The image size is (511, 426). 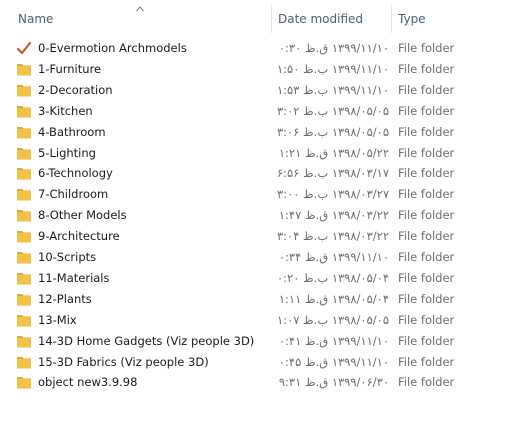 What do you see at coordinates (333, 173) in the screenshot?
I see `file-date-modified: ۱۳۹۸/۰۳/۱۷ ب.ظ ۰۶:۵۶` at bounding box center [333, 173].